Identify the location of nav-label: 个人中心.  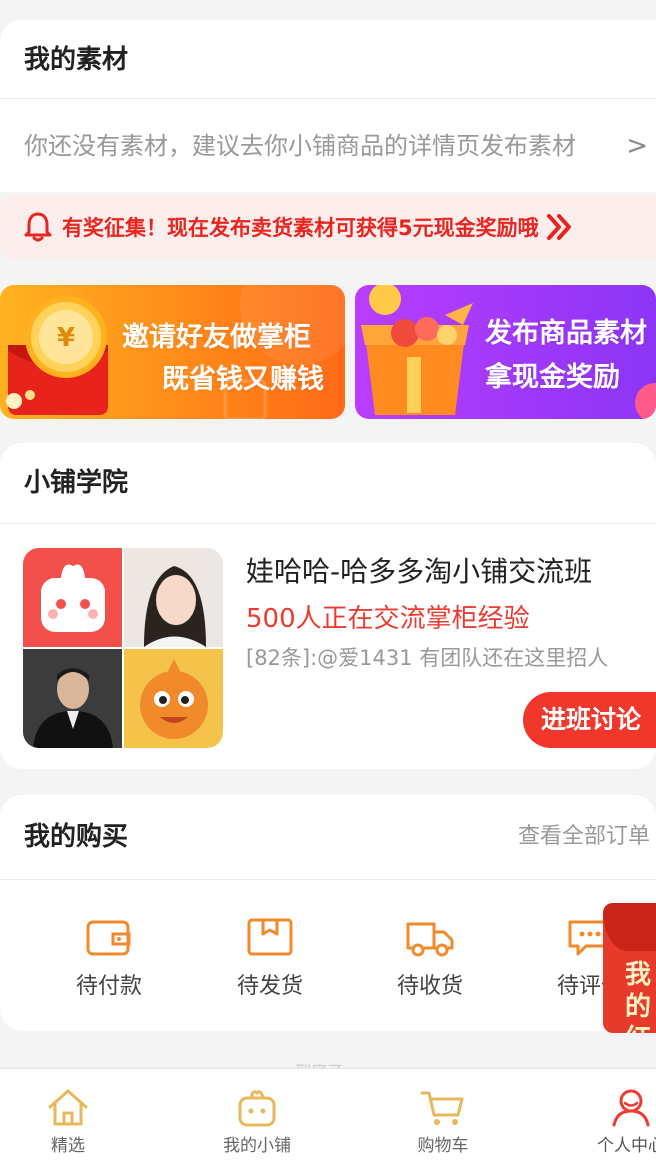
(626, 1146).